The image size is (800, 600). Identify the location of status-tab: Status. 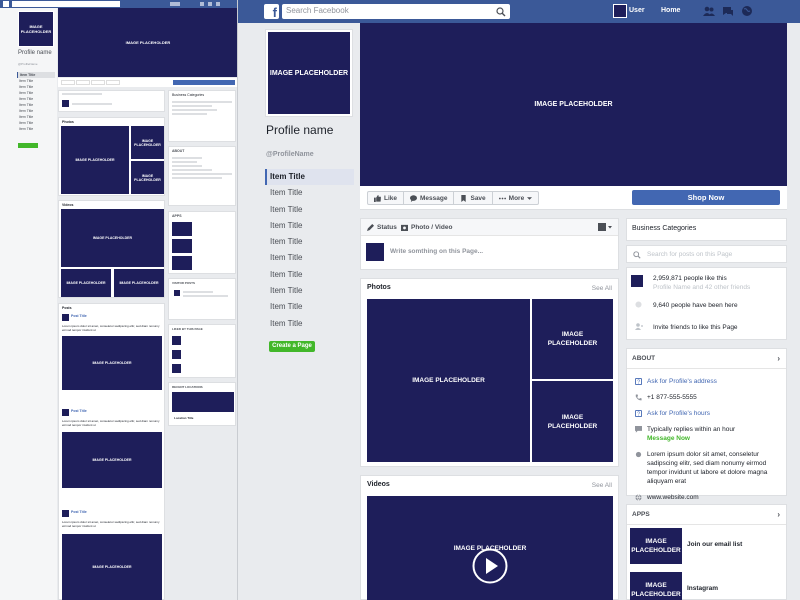
(382, 227).